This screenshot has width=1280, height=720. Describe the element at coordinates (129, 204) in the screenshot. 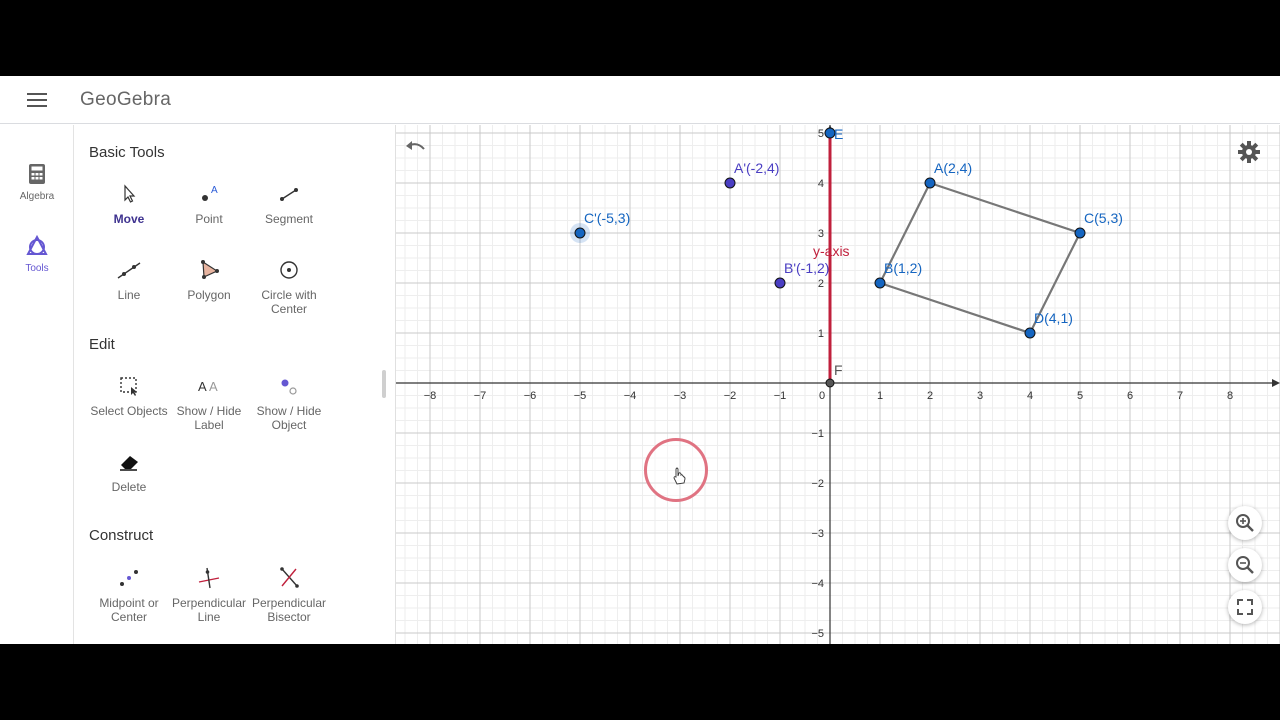

I see `tool-move: Move` at that location.